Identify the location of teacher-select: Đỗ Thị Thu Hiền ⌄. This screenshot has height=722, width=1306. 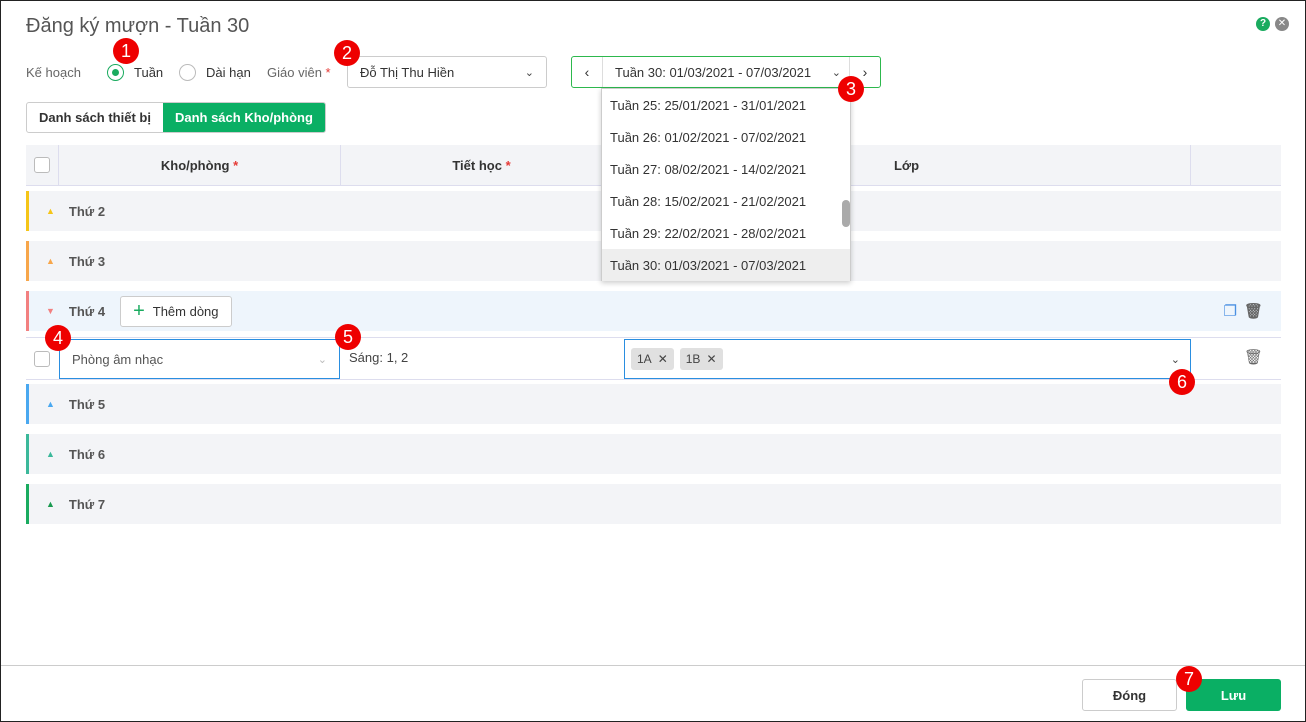
(447, 72).